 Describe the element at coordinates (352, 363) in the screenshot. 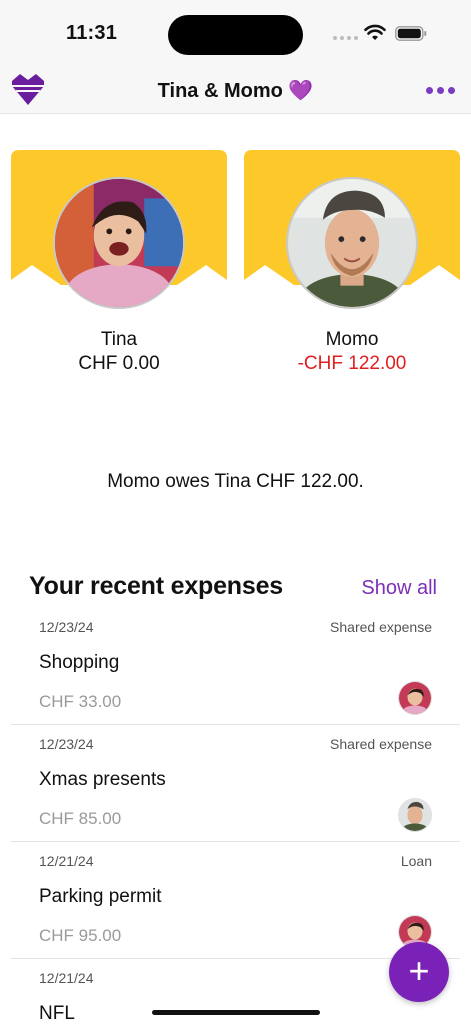

I see `member-balance-momo: -CHF 122.00` at that location.